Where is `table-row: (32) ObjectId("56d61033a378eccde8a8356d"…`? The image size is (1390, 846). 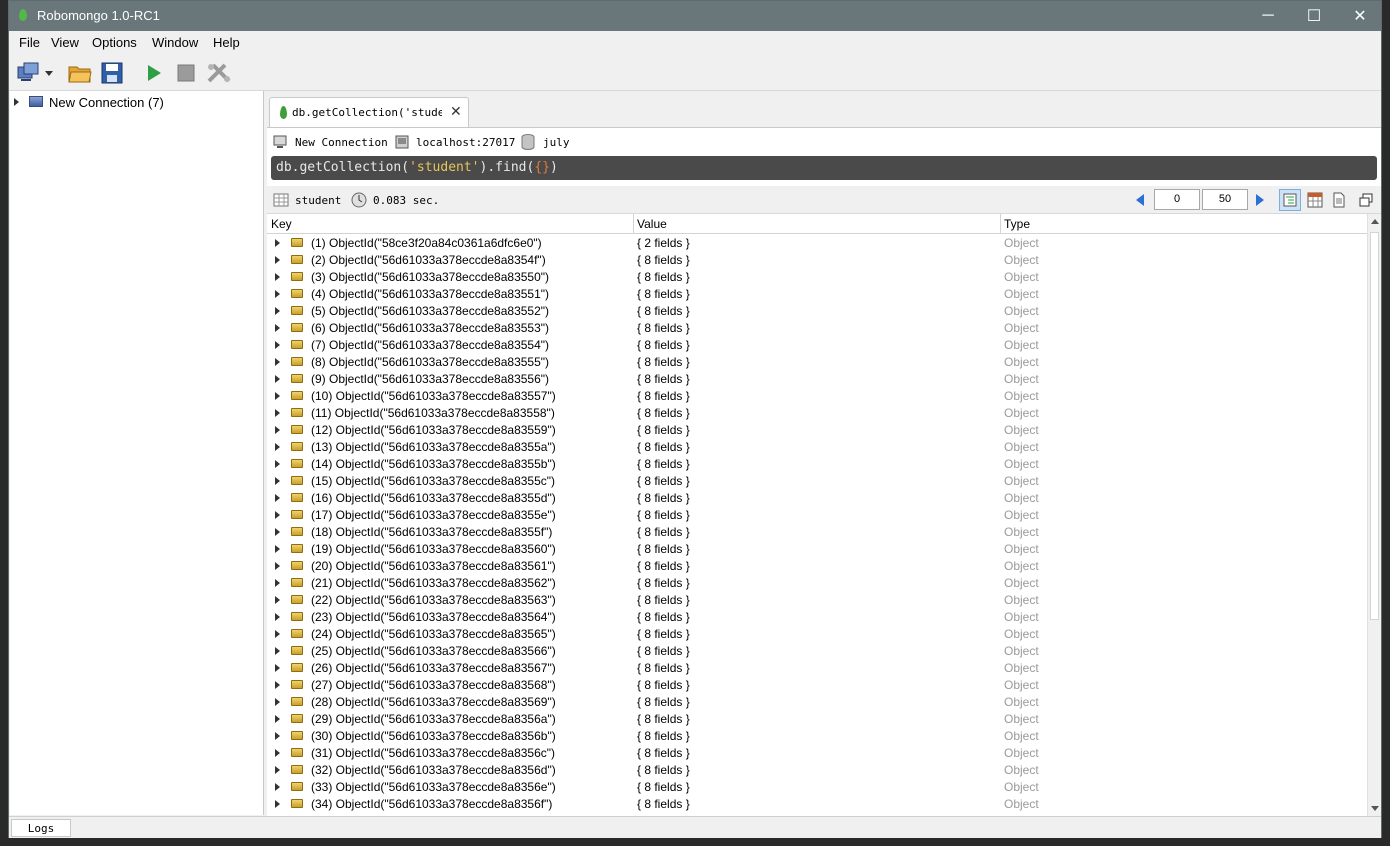 table-row: (32) ObjectId("56d61033a378eccde8a8356d"… is located at coordinates (817, 770).